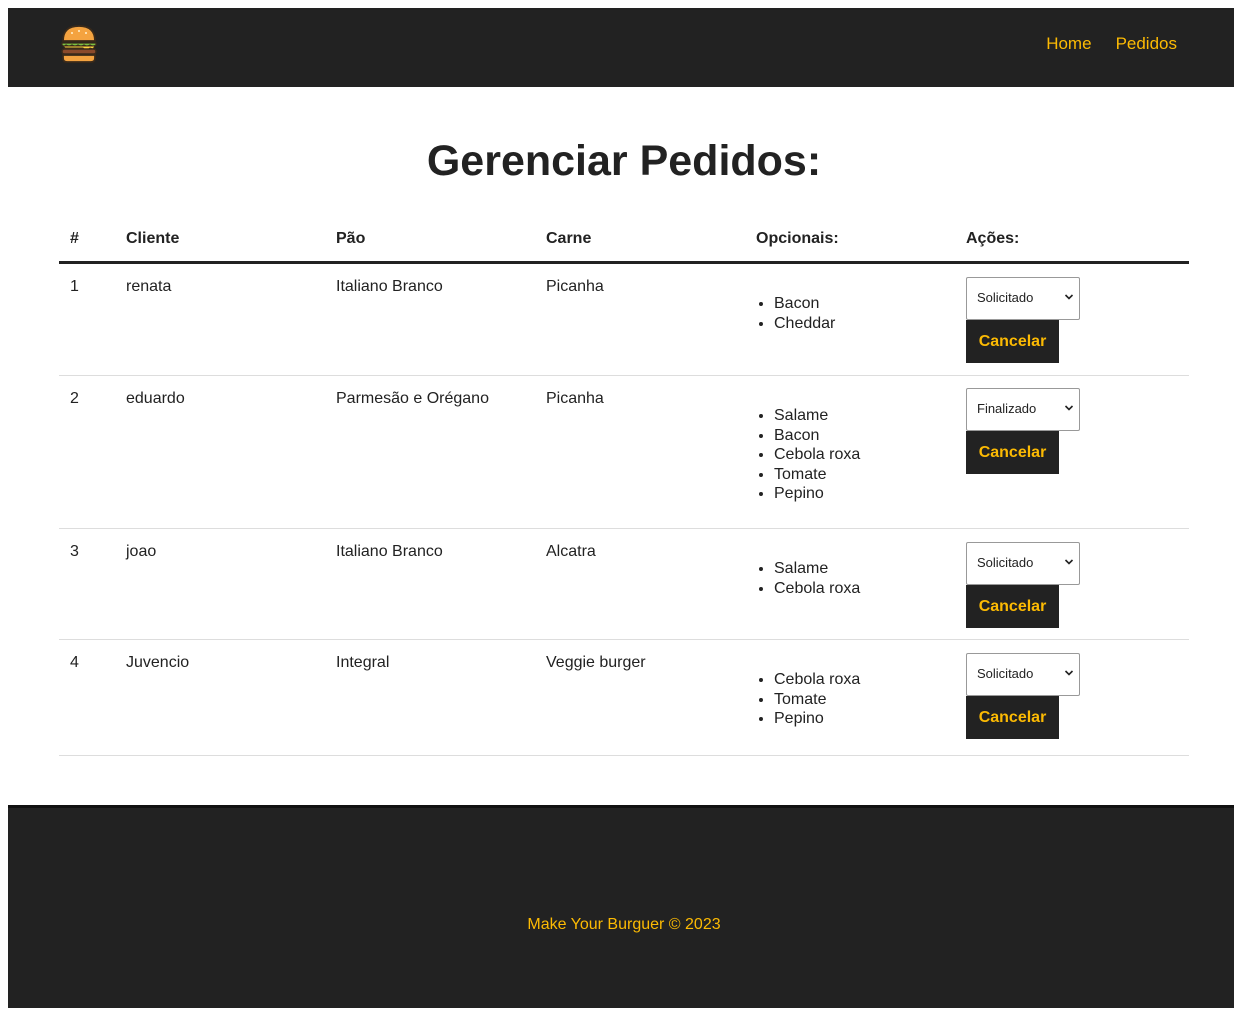 The height and width of the screenshot is (1016, 1234). What do you see at coordinates (624, 924) in the screenshot?
I see `footer-copyright: Make Your Burguer © 2023` at bounding box center [624, 924].